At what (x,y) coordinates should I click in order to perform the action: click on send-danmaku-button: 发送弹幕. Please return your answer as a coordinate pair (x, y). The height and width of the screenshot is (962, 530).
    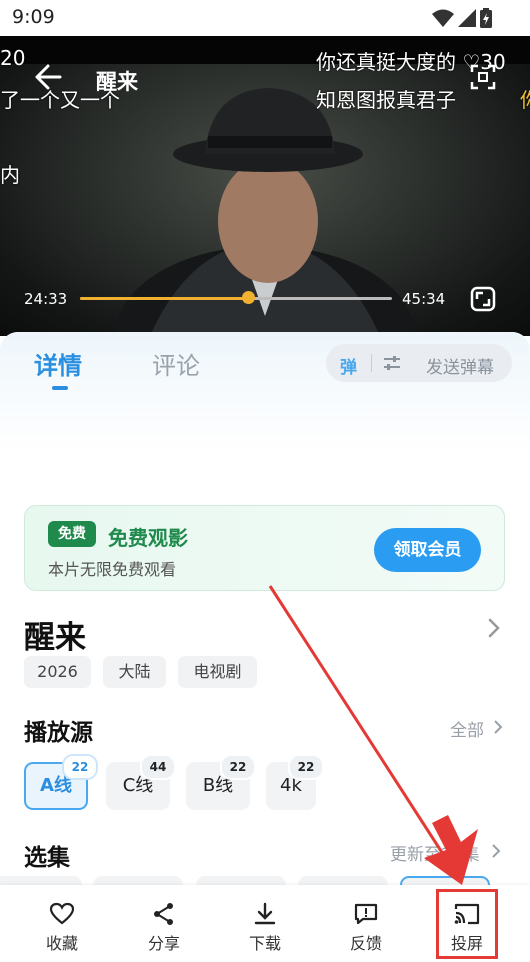
    Looking at the image, I should click on (460, 365).